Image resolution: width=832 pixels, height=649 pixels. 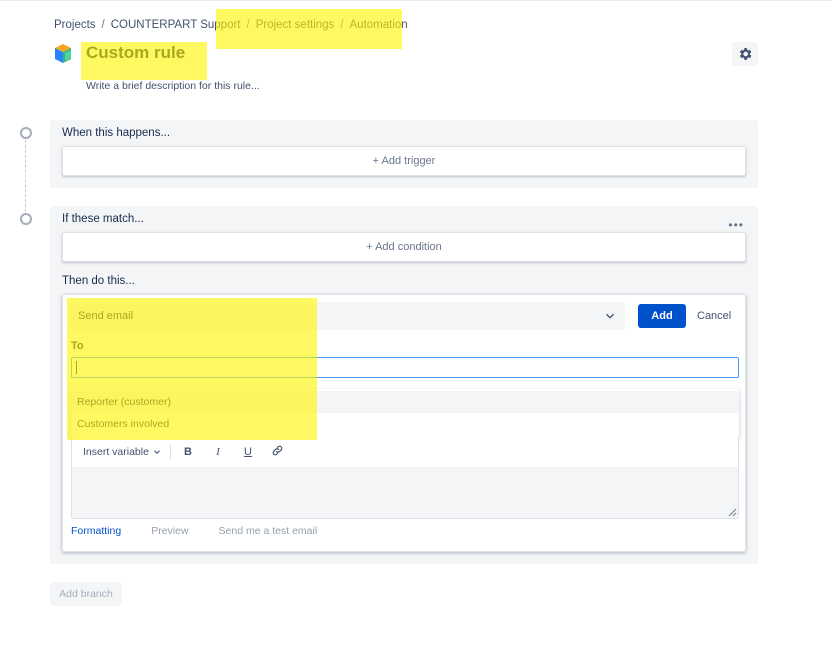 I want to click on rule-title: Custom rule, so click(x=135, y=53).